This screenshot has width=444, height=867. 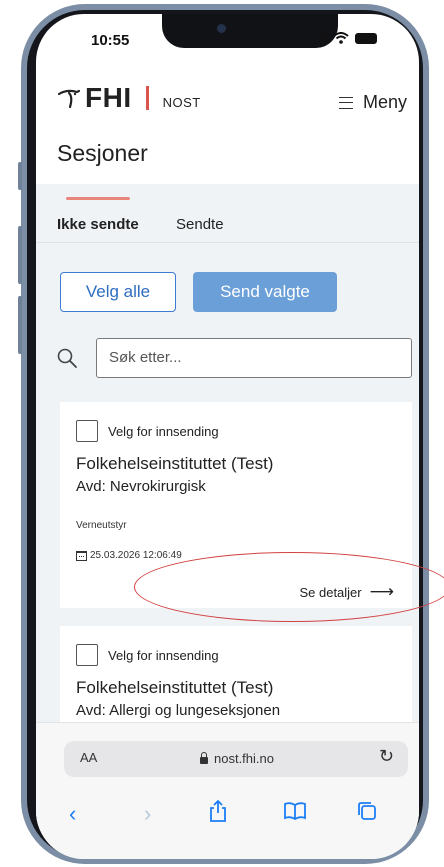 What do you see at coordinates (136, 555) in the screenshot?
I see `datetime-text: 25.03.2026 12:06:49` at bounding box center [136, 555].